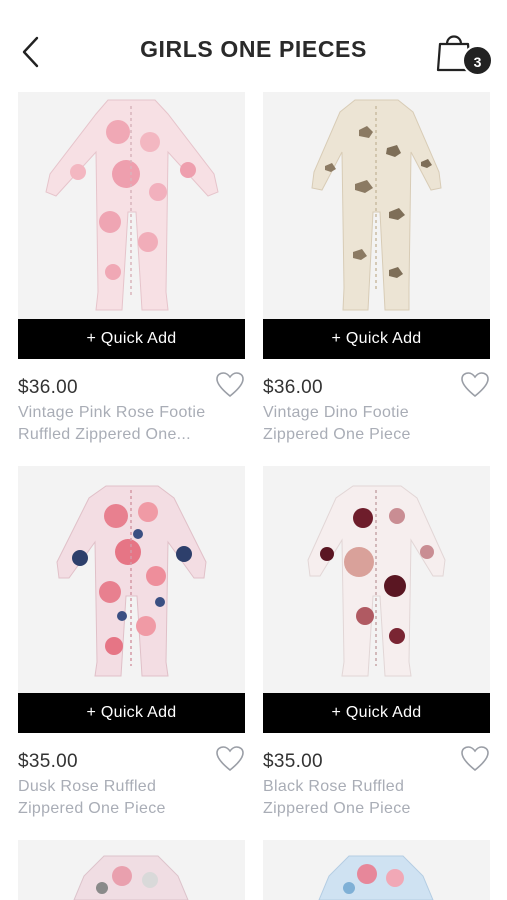  What do you see at coordinates (477, 60) in the screenshot?
I see `cart-count-badge: 3` at bounding box center [477, 60].